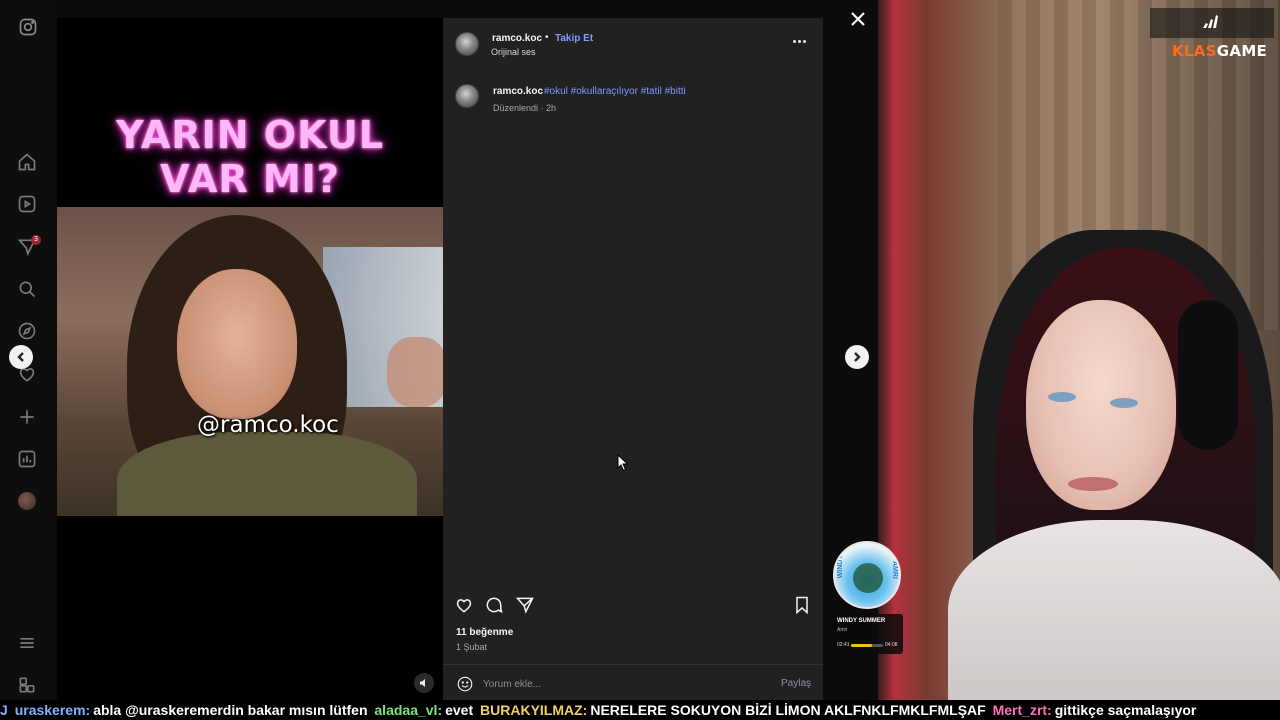 The height and width of the screenshot is (720, 1280). What do you see at coordinates (230, 710) in the screenshot?
I see `chat-message: abla @uraskeremerdin bakar mısın lütfen` at bounding box center [230, 710].